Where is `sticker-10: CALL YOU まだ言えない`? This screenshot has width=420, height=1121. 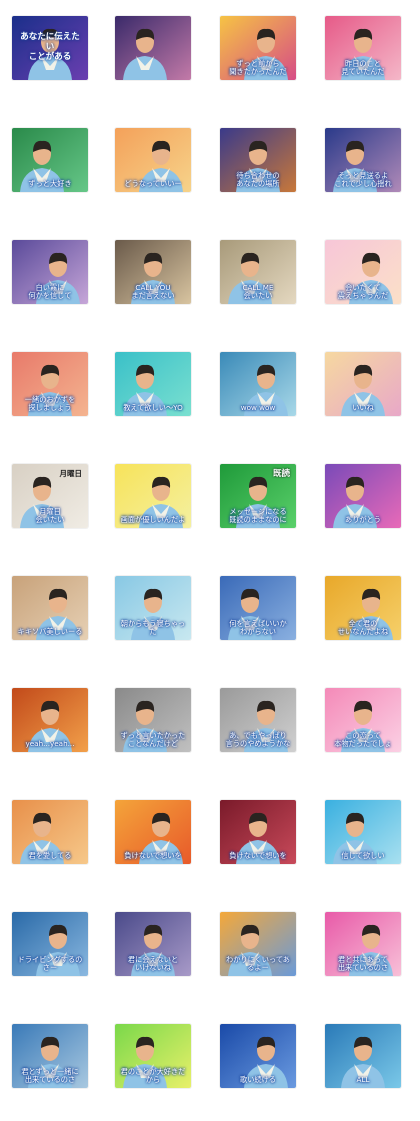 sticker-10: CALL YOU まだ言えない is located at coordinates (153, 272).